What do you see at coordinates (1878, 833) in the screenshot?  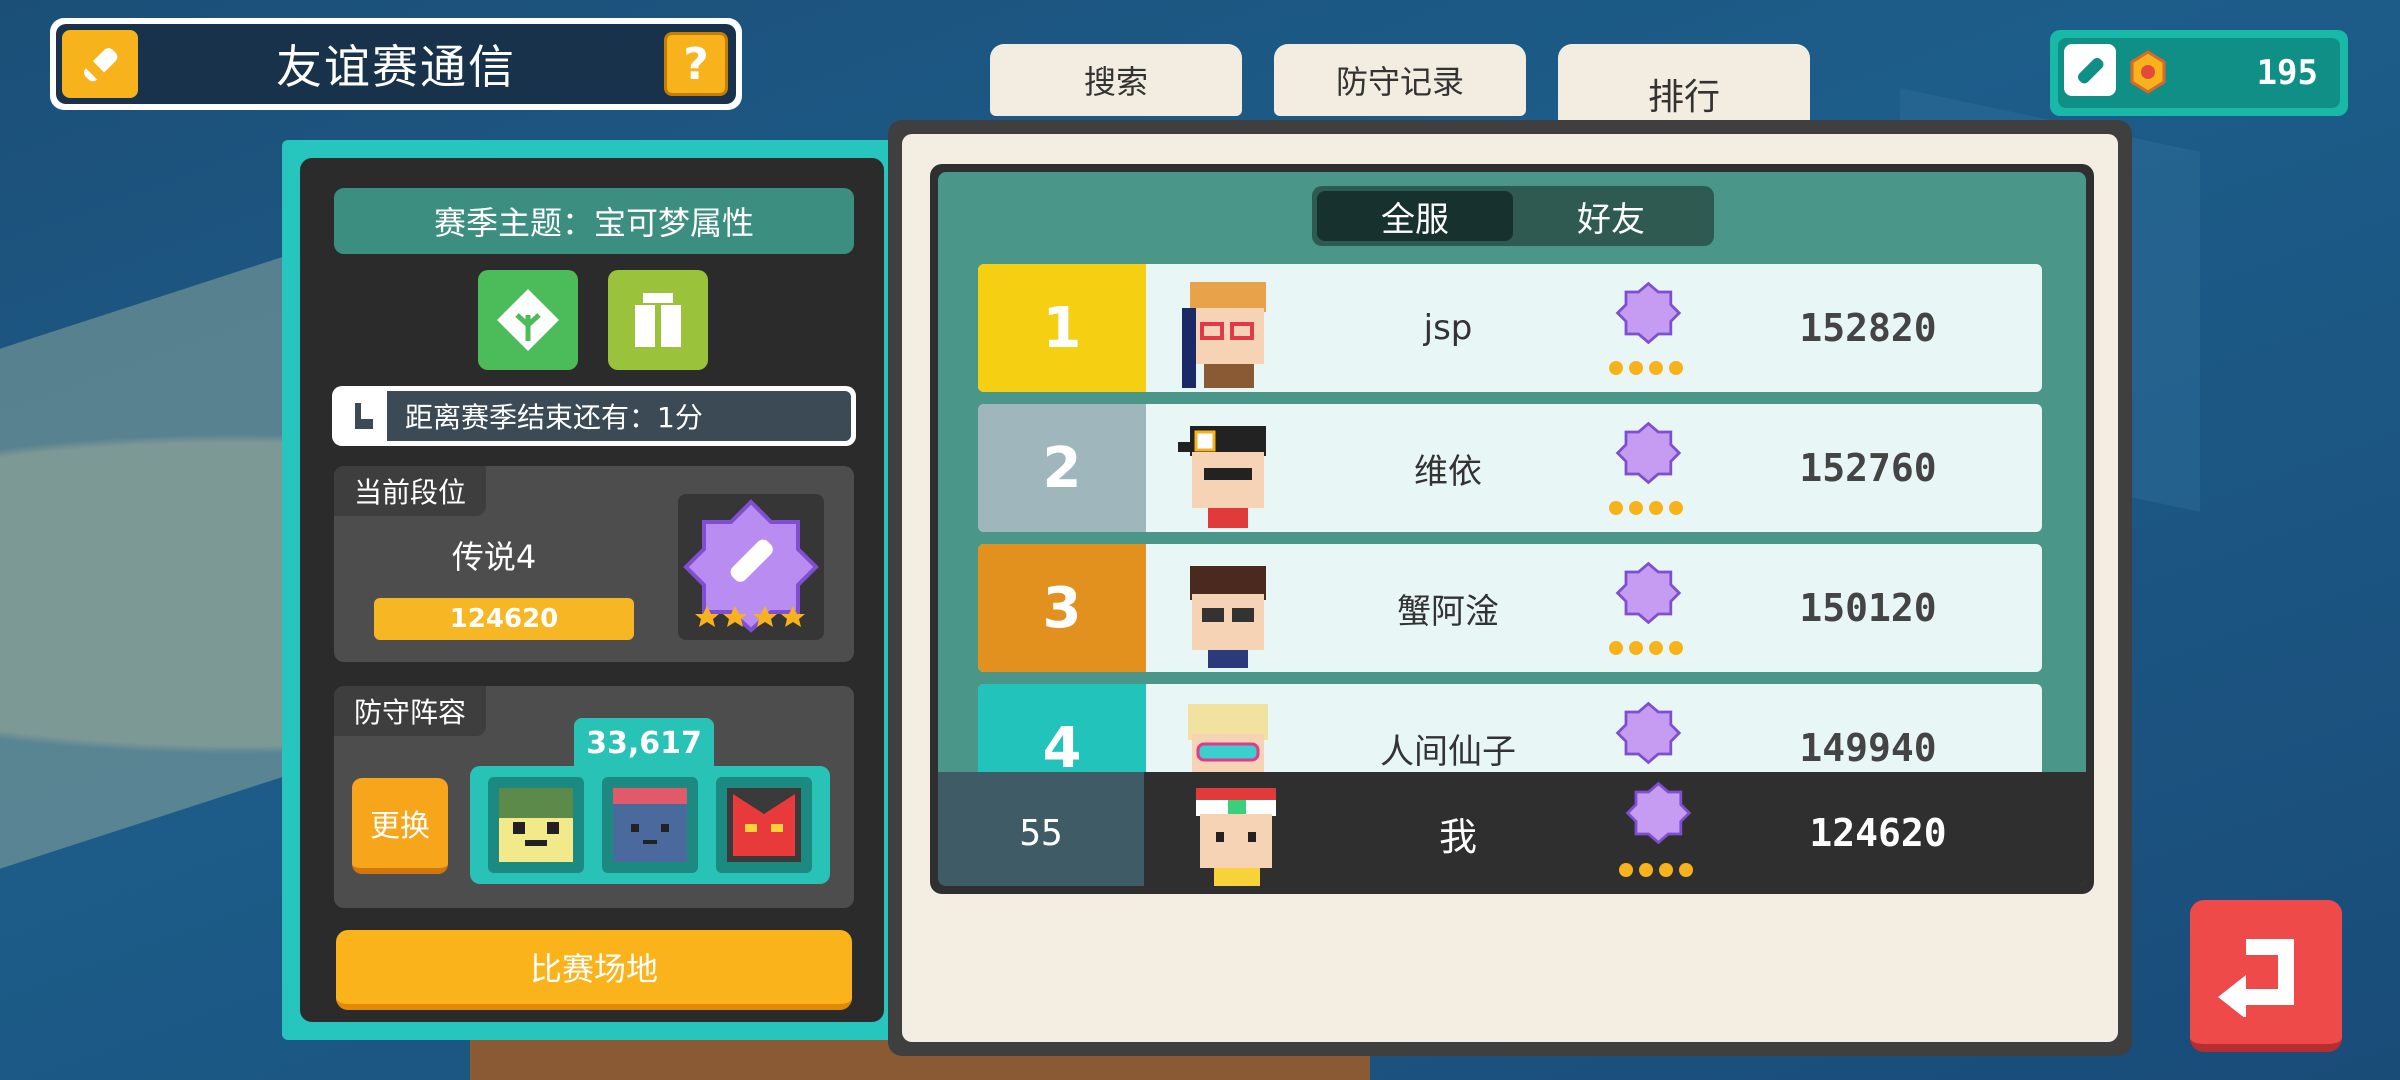 I see `my-score: 124620` at bounding box center [1878, 833].